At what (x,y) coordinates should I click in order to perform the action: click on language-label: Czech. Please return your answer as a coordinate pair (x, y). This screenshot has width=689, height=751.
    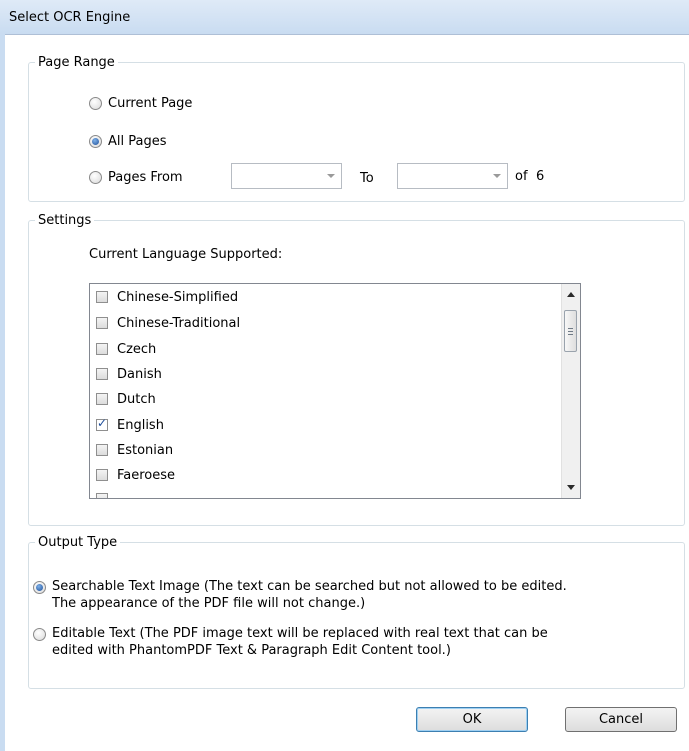
    Looking at the image, I should click on (137, 349).